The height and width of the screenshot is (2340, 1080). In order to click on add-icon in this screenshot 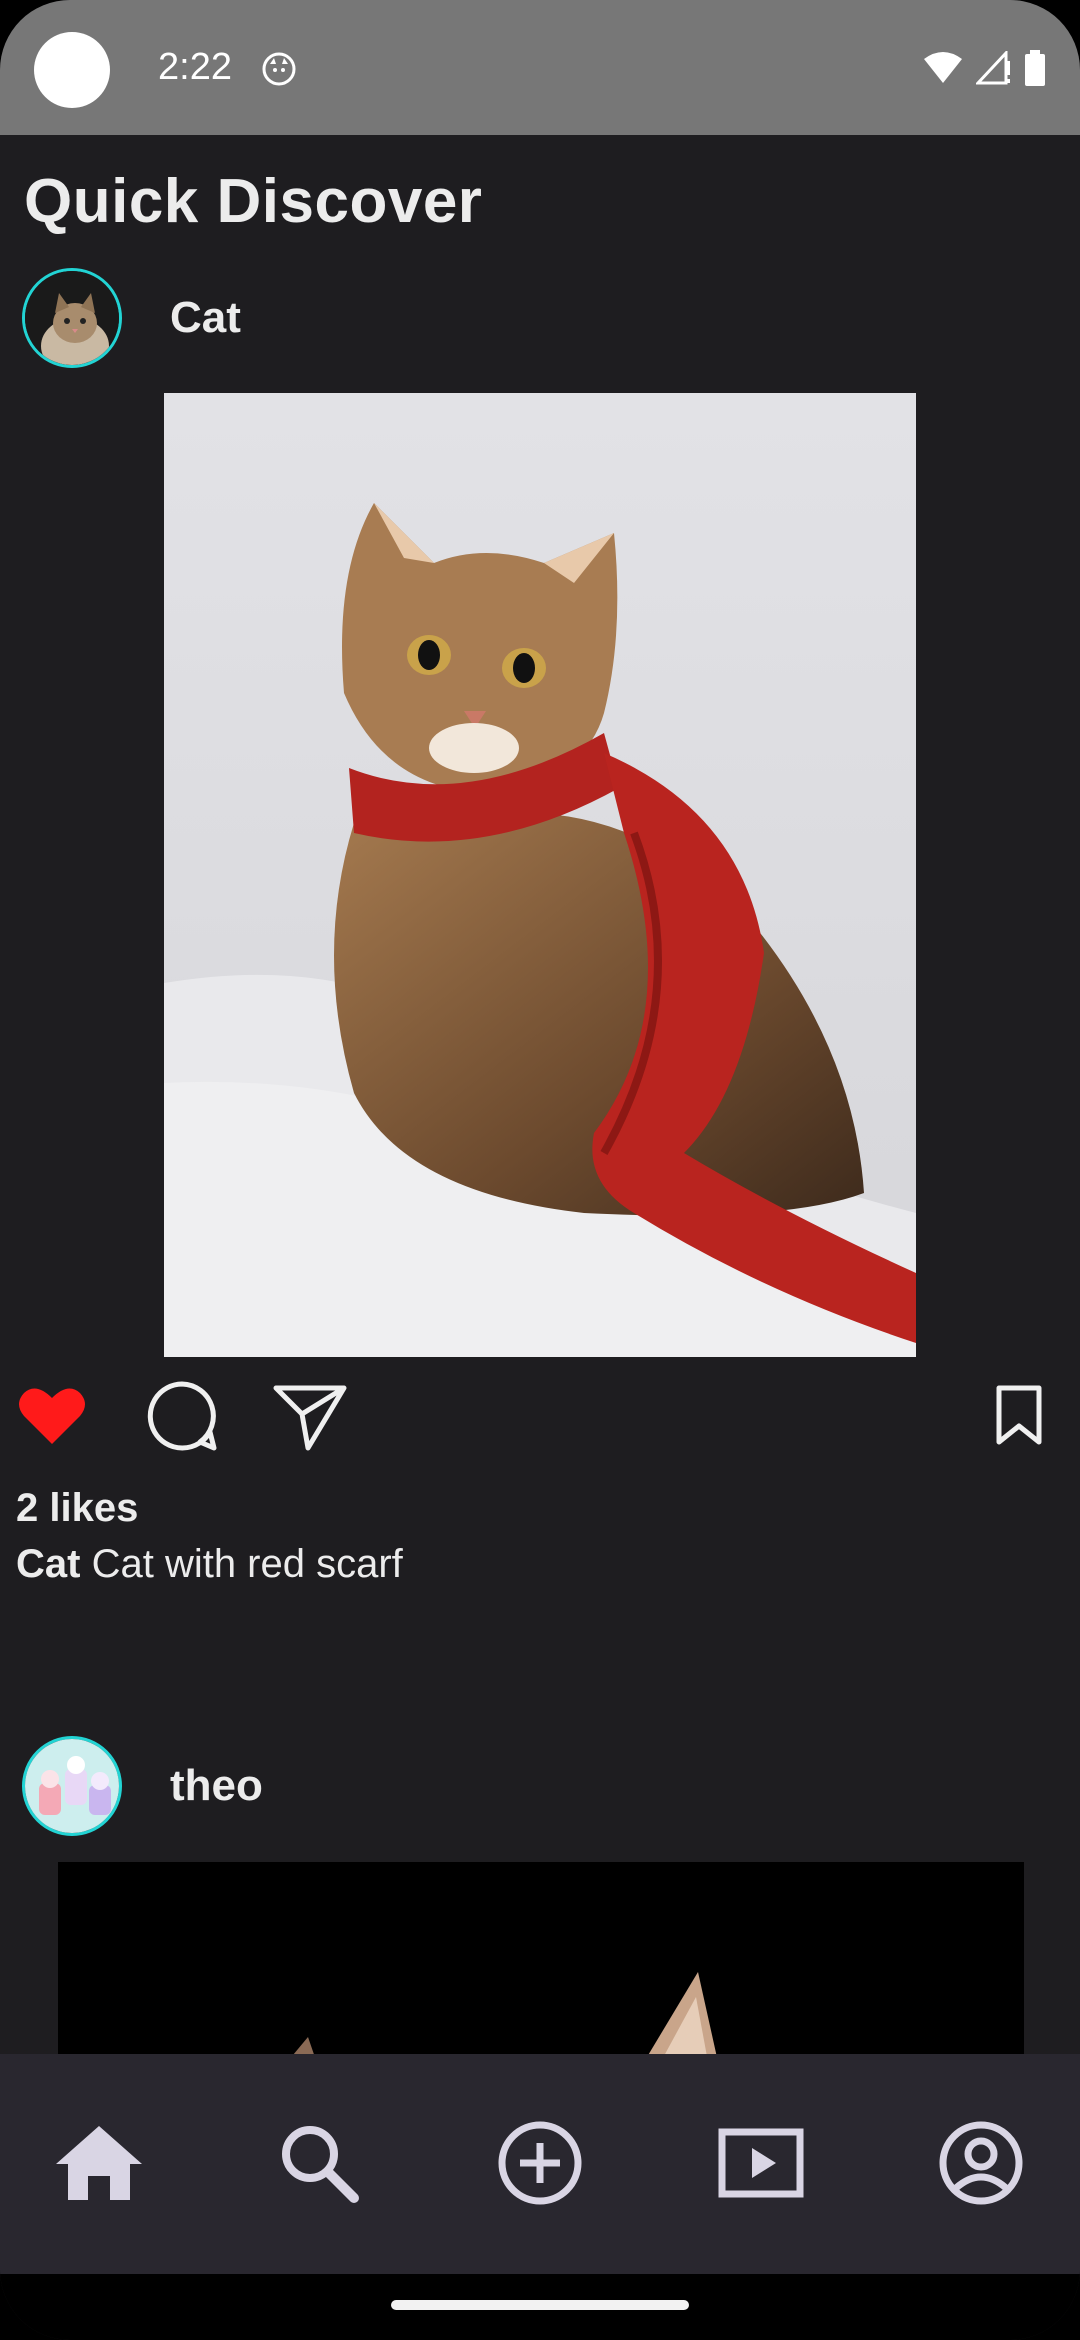, I will do `click(540, 2163)`.